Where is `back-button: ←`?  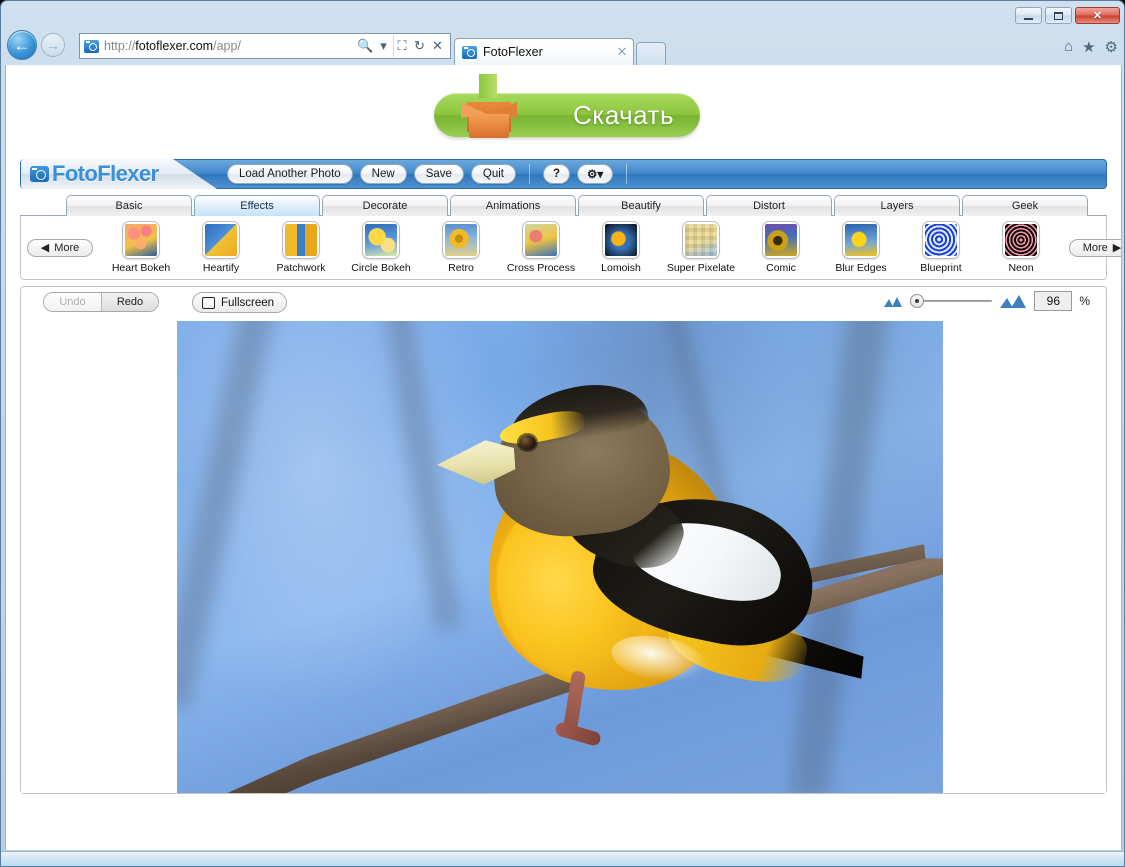
back-button: ← is located at coordinates (22, 45).